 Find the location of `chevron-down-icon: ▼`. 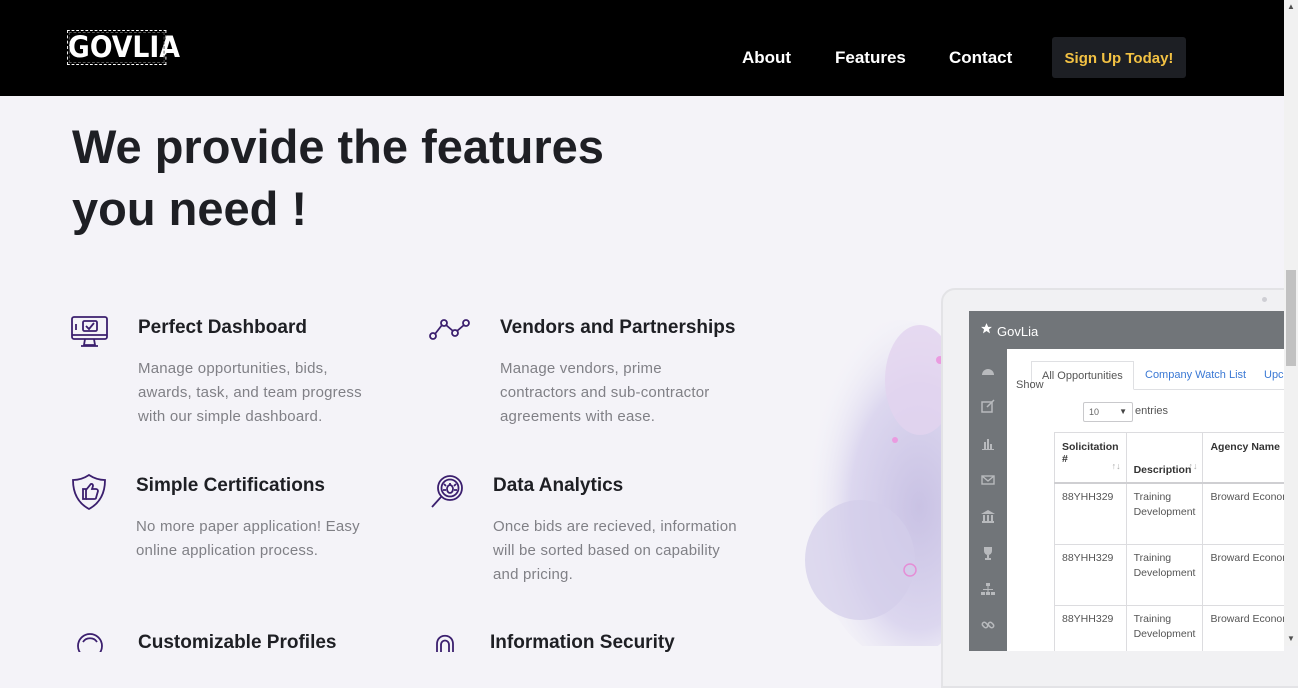

chevron-down-icon: ▼ is located at coordinates (1123, 411).